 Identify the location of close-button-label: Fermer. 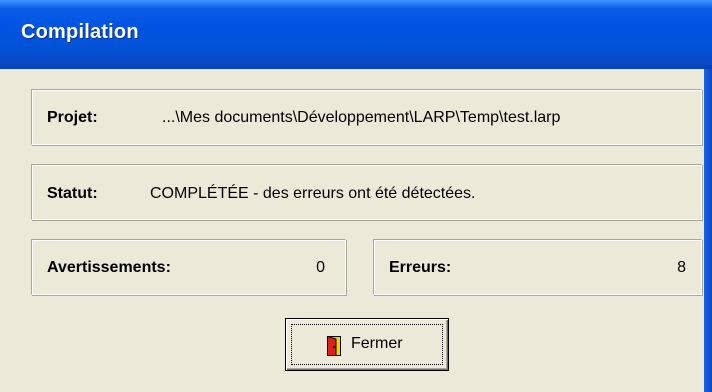
(377, 343).